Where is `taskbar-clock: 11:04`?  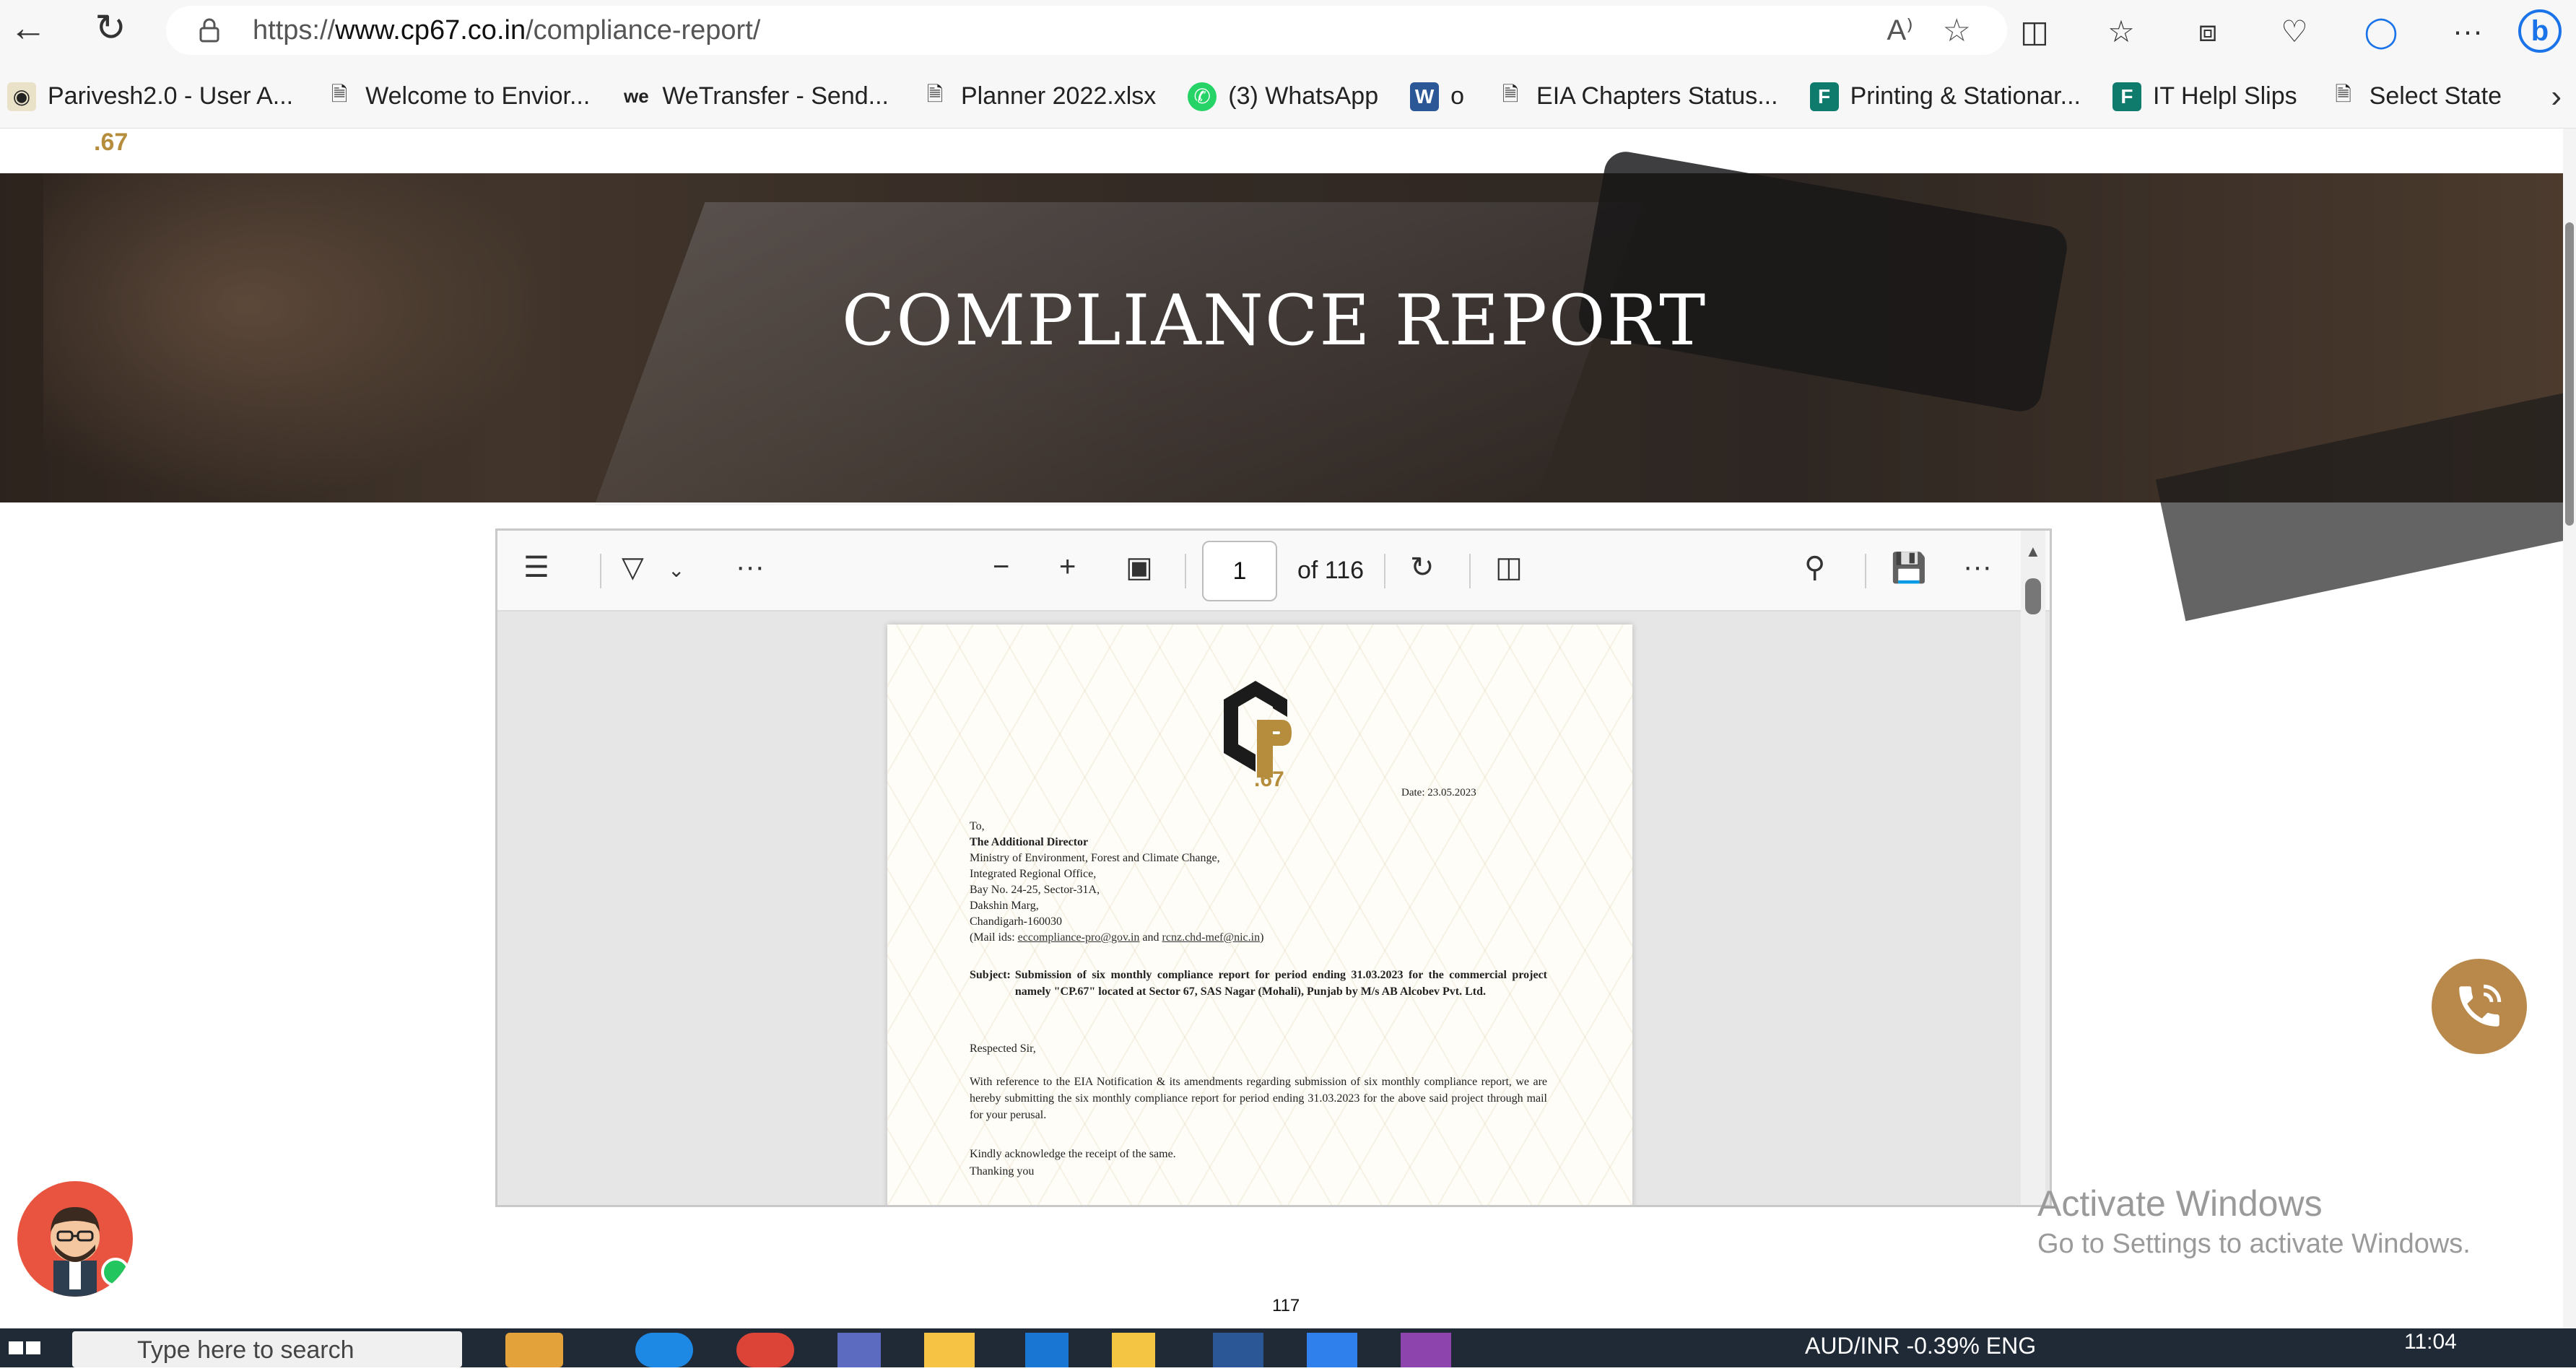 taskbar-clock: 11:04 is located at coordinates (2430, 1342).